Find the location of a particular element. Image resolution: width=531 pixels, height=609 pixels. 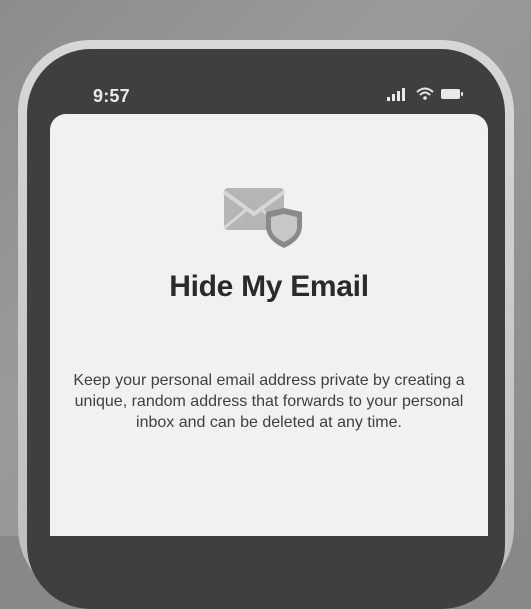

envelope-with-shield-icon is located at coordinates (262, 218).